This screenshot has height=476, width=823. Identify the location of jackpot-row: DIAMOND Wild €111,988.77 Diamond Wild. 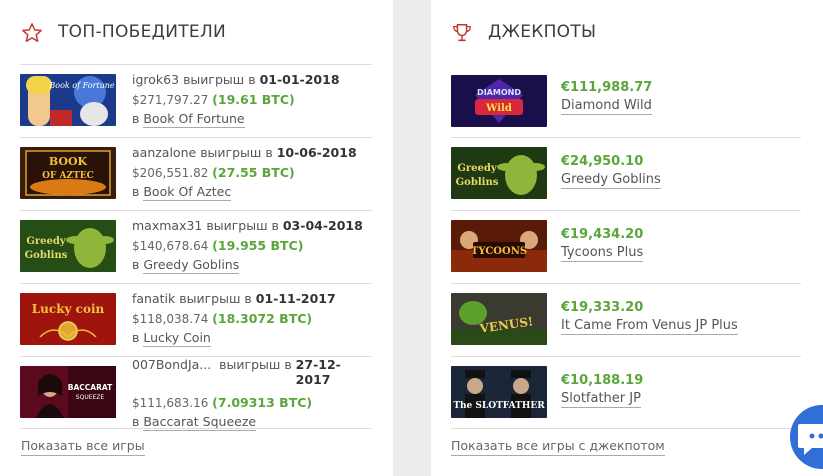
(626, 100).